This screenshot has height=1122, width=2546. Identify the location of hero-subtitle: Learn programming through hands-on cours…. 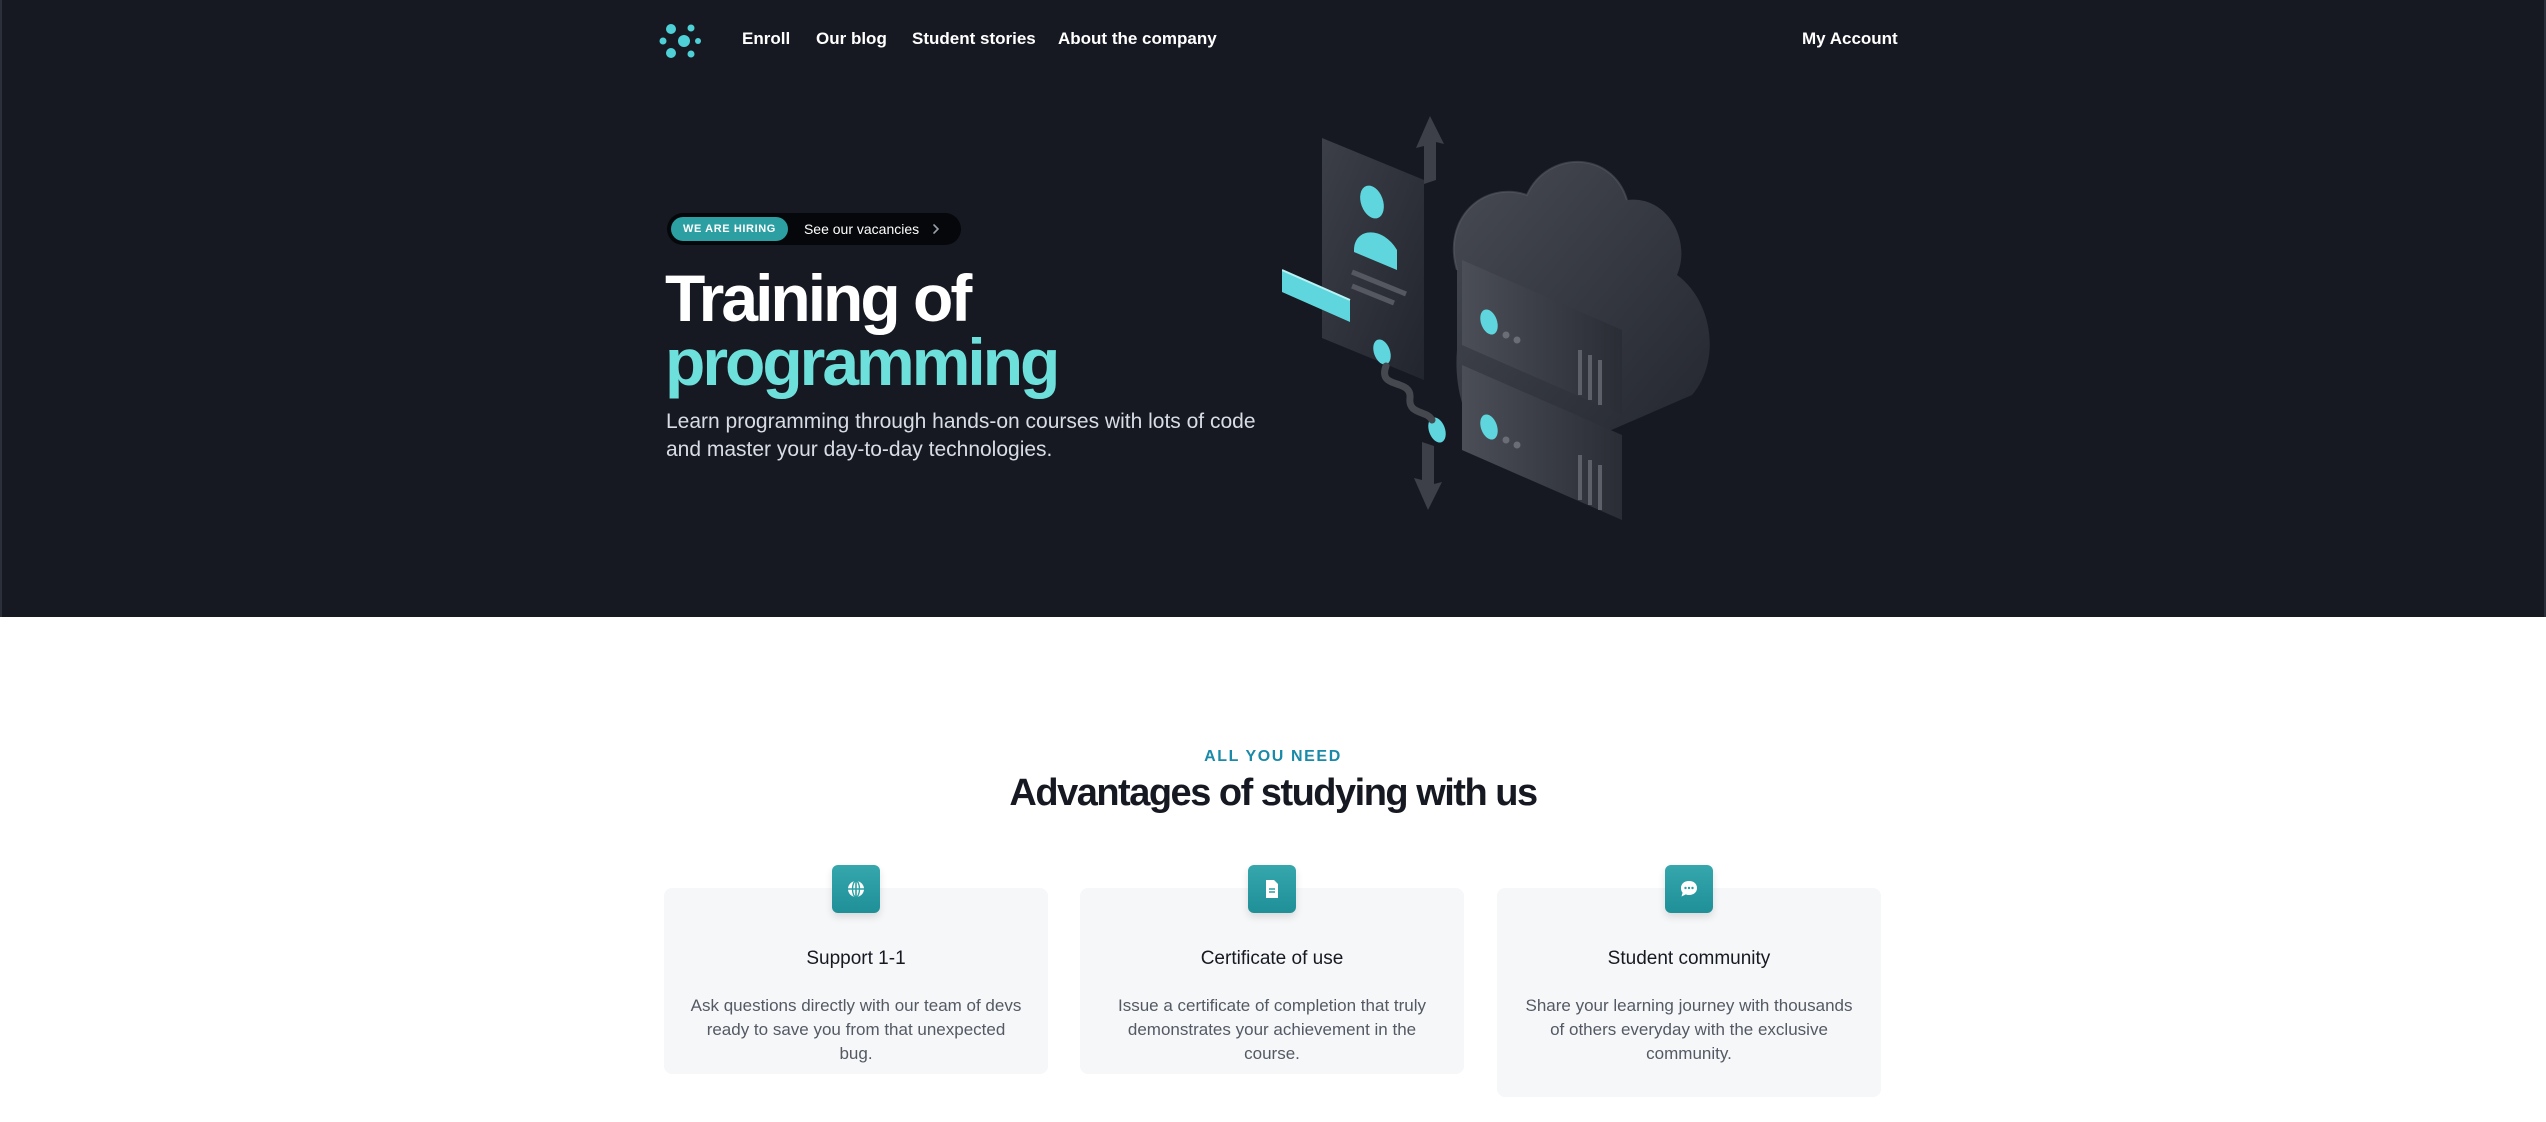
(961, 435).